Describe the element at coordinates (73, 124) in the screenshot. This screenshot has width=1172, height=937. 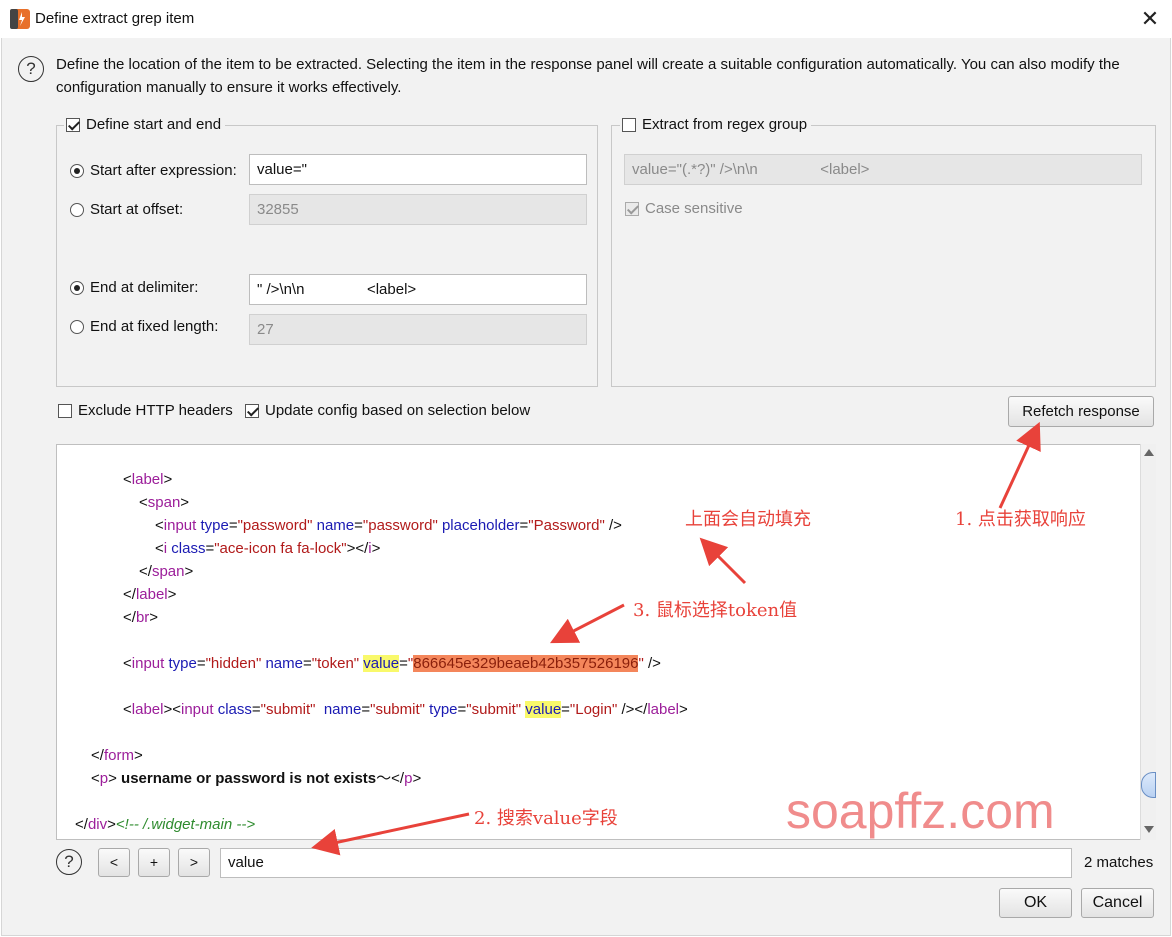
I see `define-start-end-checkbox` at that location.